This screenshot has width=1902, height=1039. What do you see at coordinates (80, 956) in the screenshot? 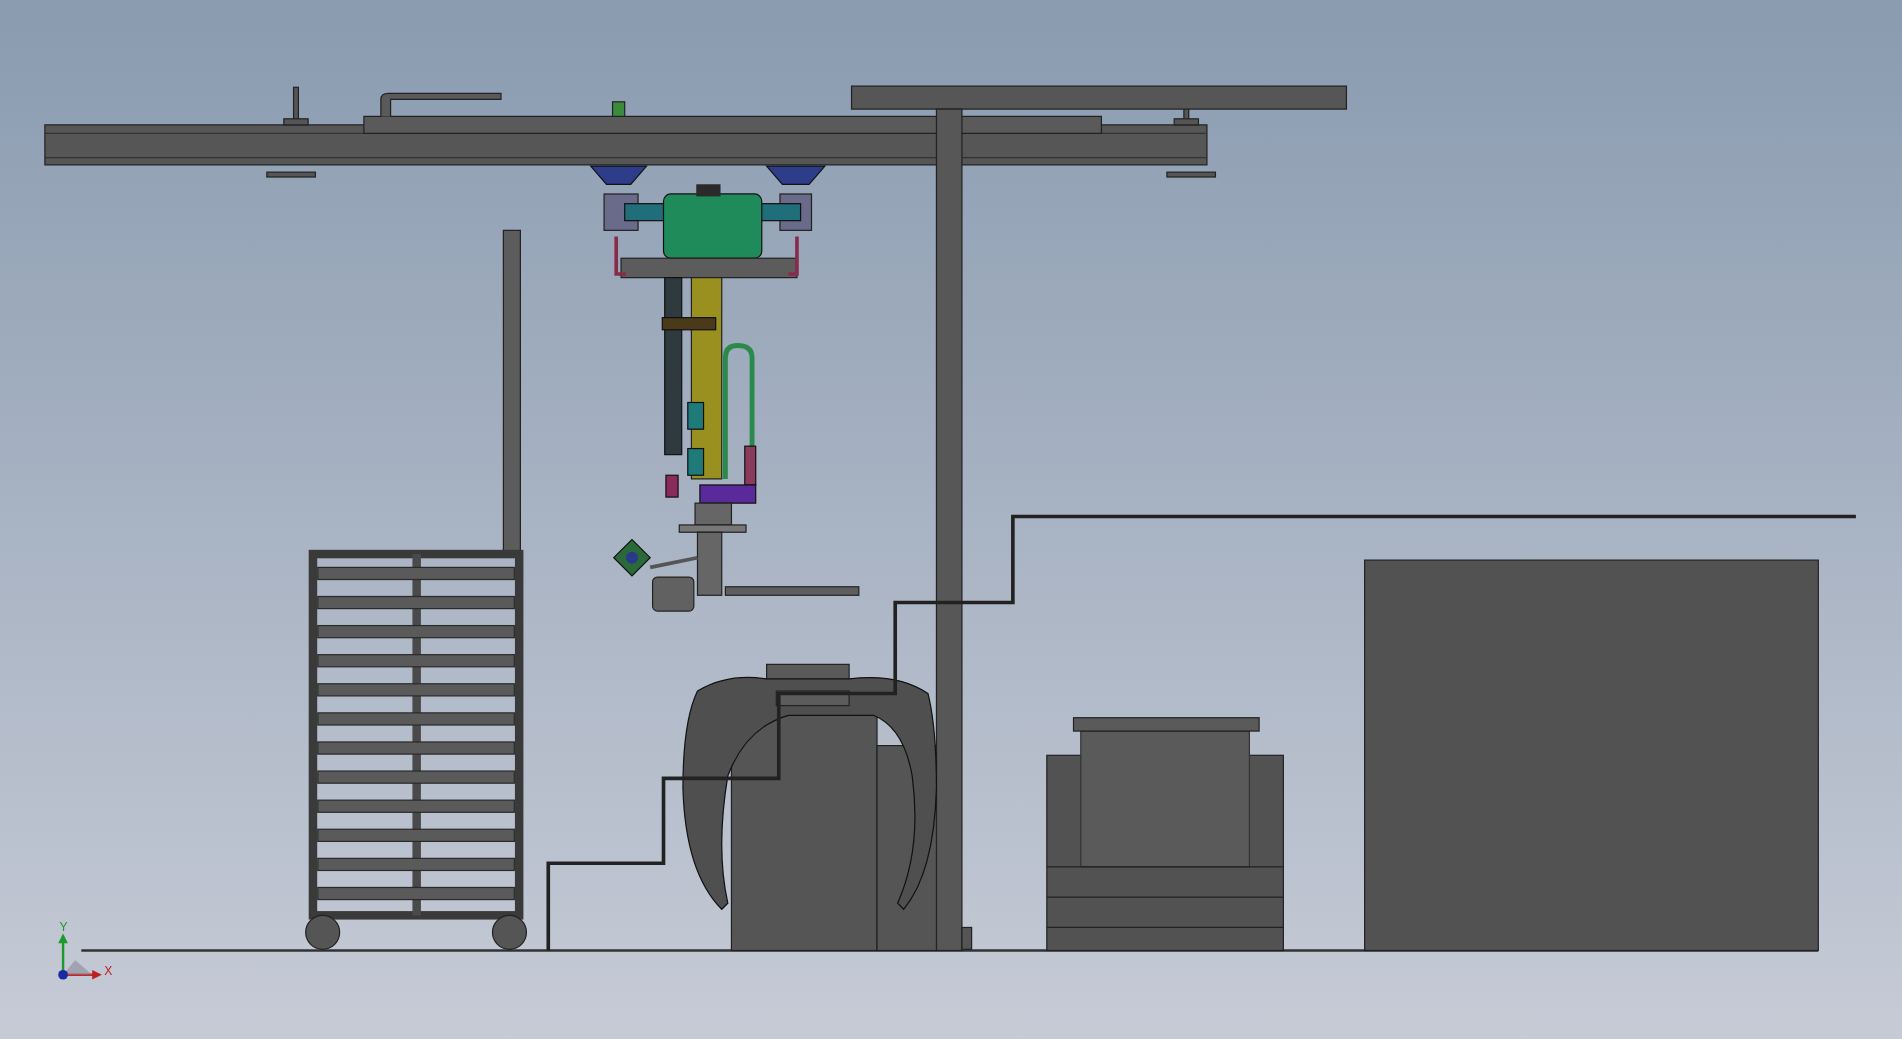
I see `axis-triad-drawing` at bounding box center [80, 956].